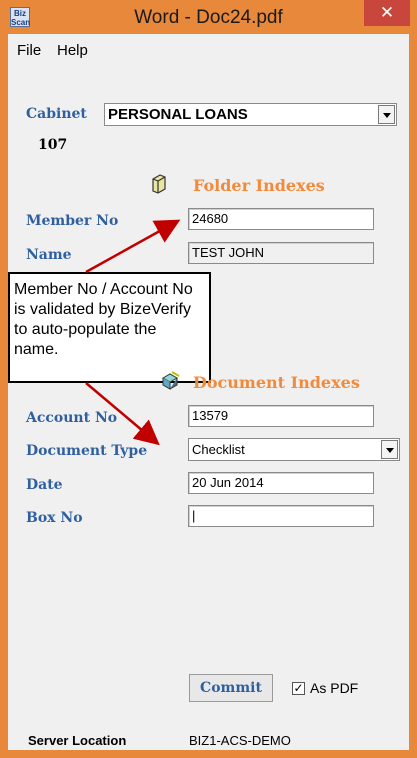 This screenshot has height=758, width=417. Describe the element at coordinates (298, 688) in the screenshot. I see `as-pdf-checkbox: ✓` at that location.